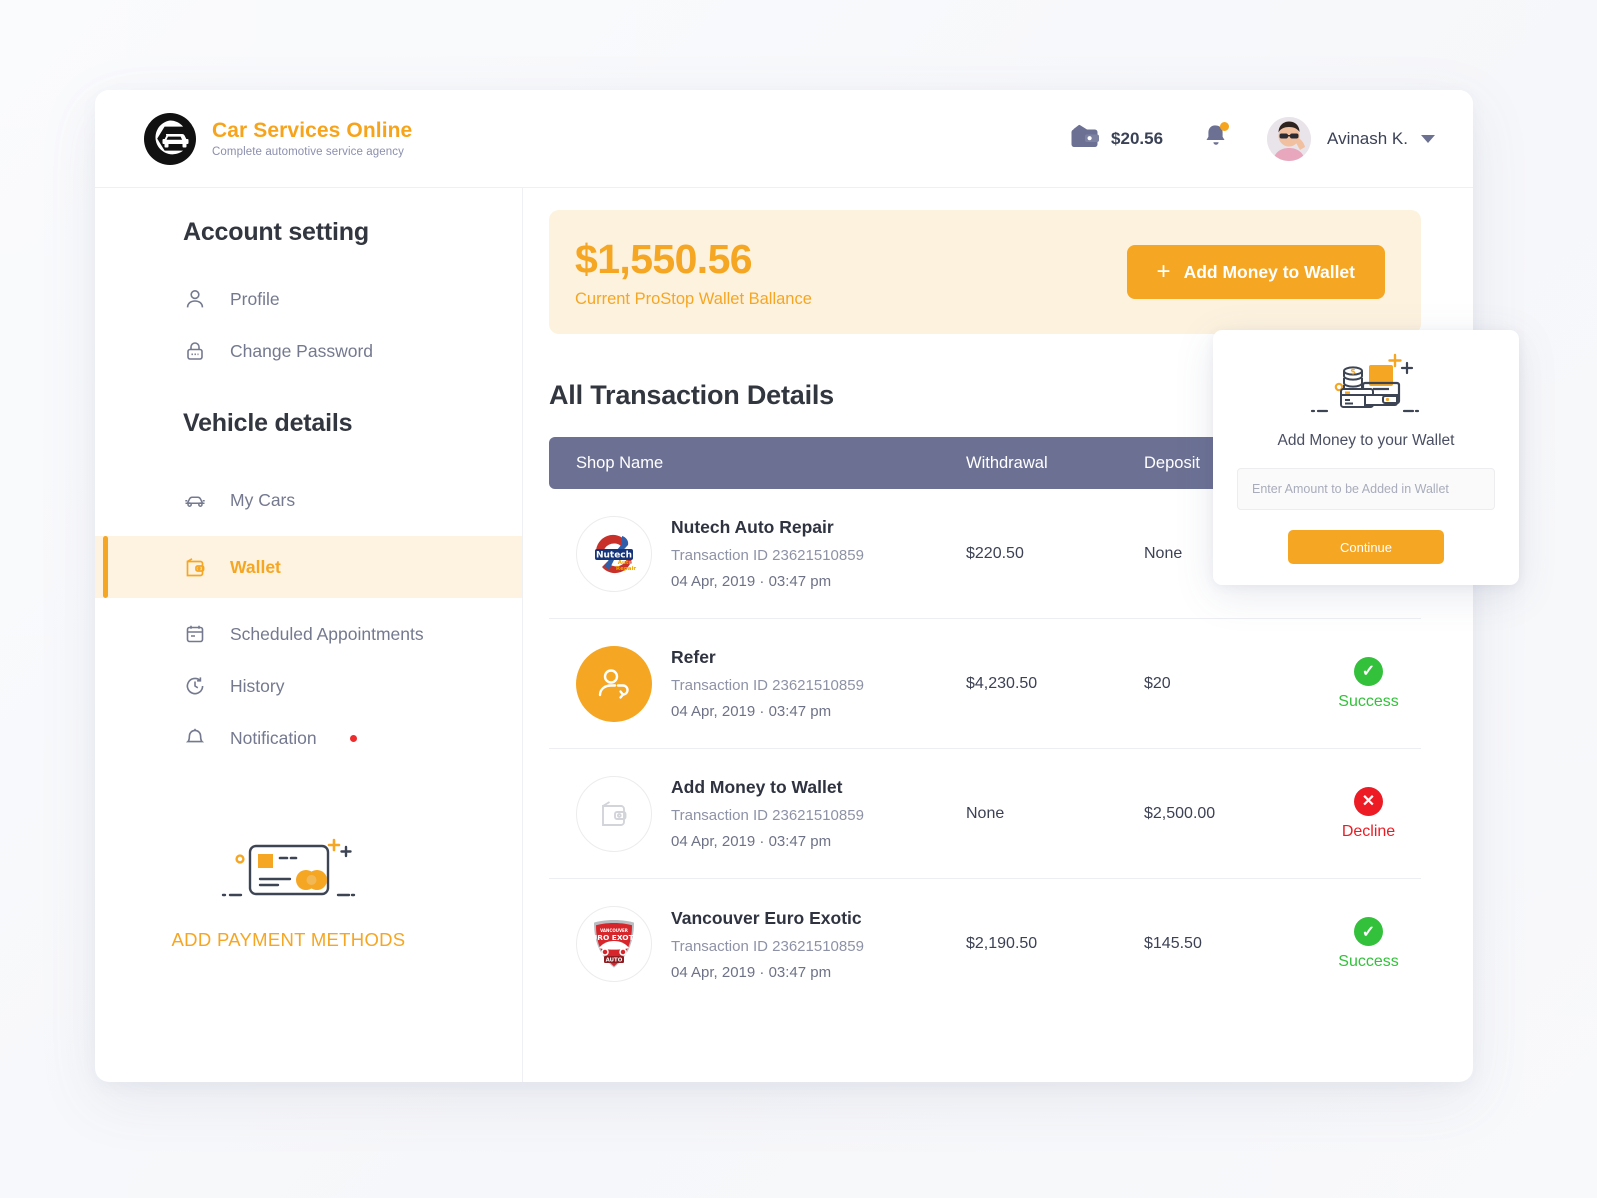 Image resolution: width=1597 pixels, height=1198 pixels. What do you see at coordinates (1368, 831) in the screenshot?
I see `status-label: Decline` at bounding box center [1368, 831].